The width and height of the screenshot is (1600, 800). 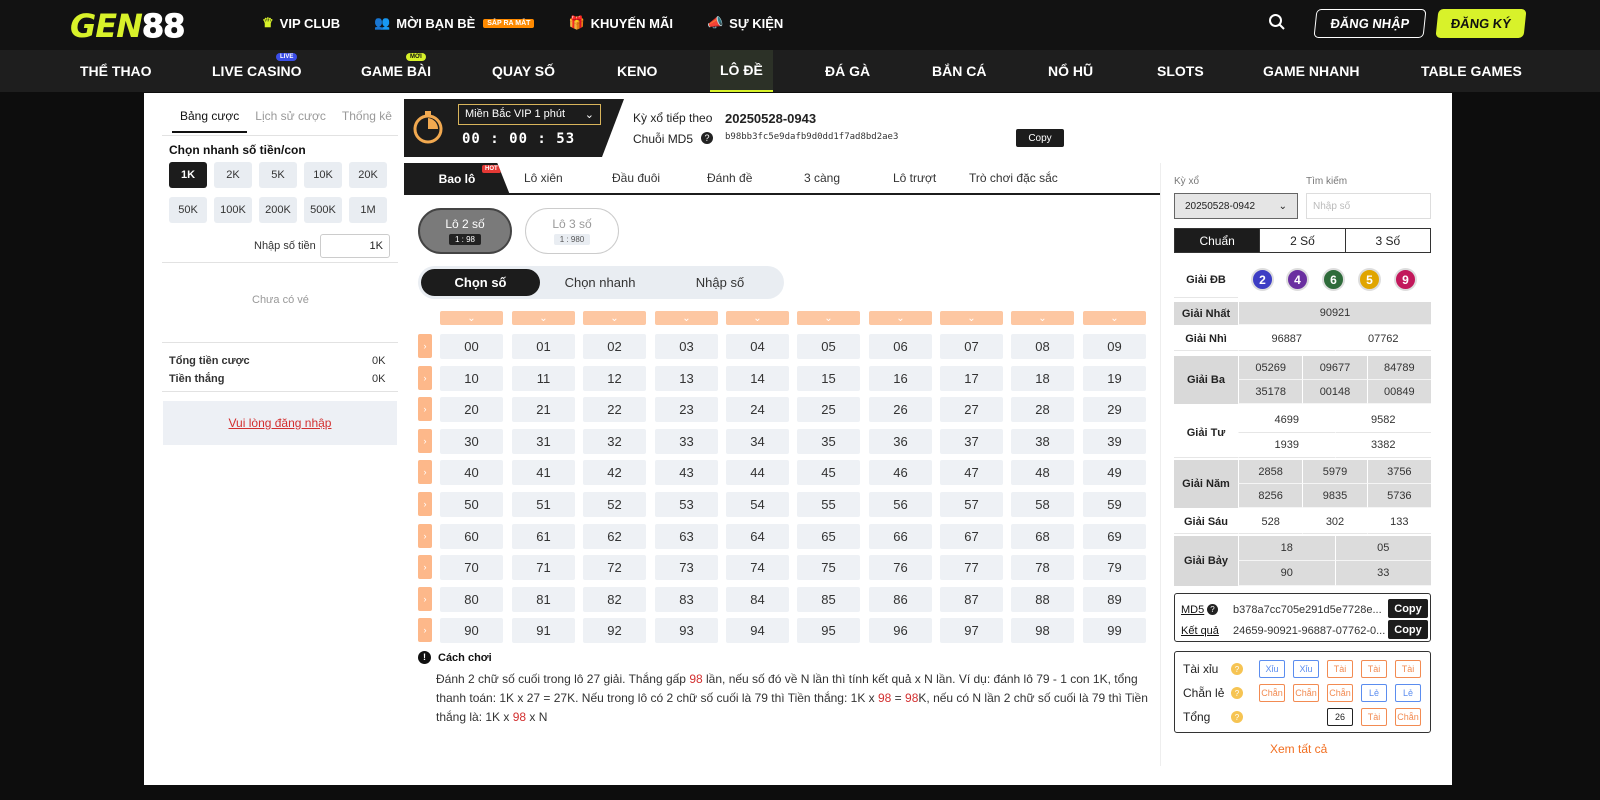 I want to click on tab-bao-lo: Bao lô HOT, so click(x=457, y=179).